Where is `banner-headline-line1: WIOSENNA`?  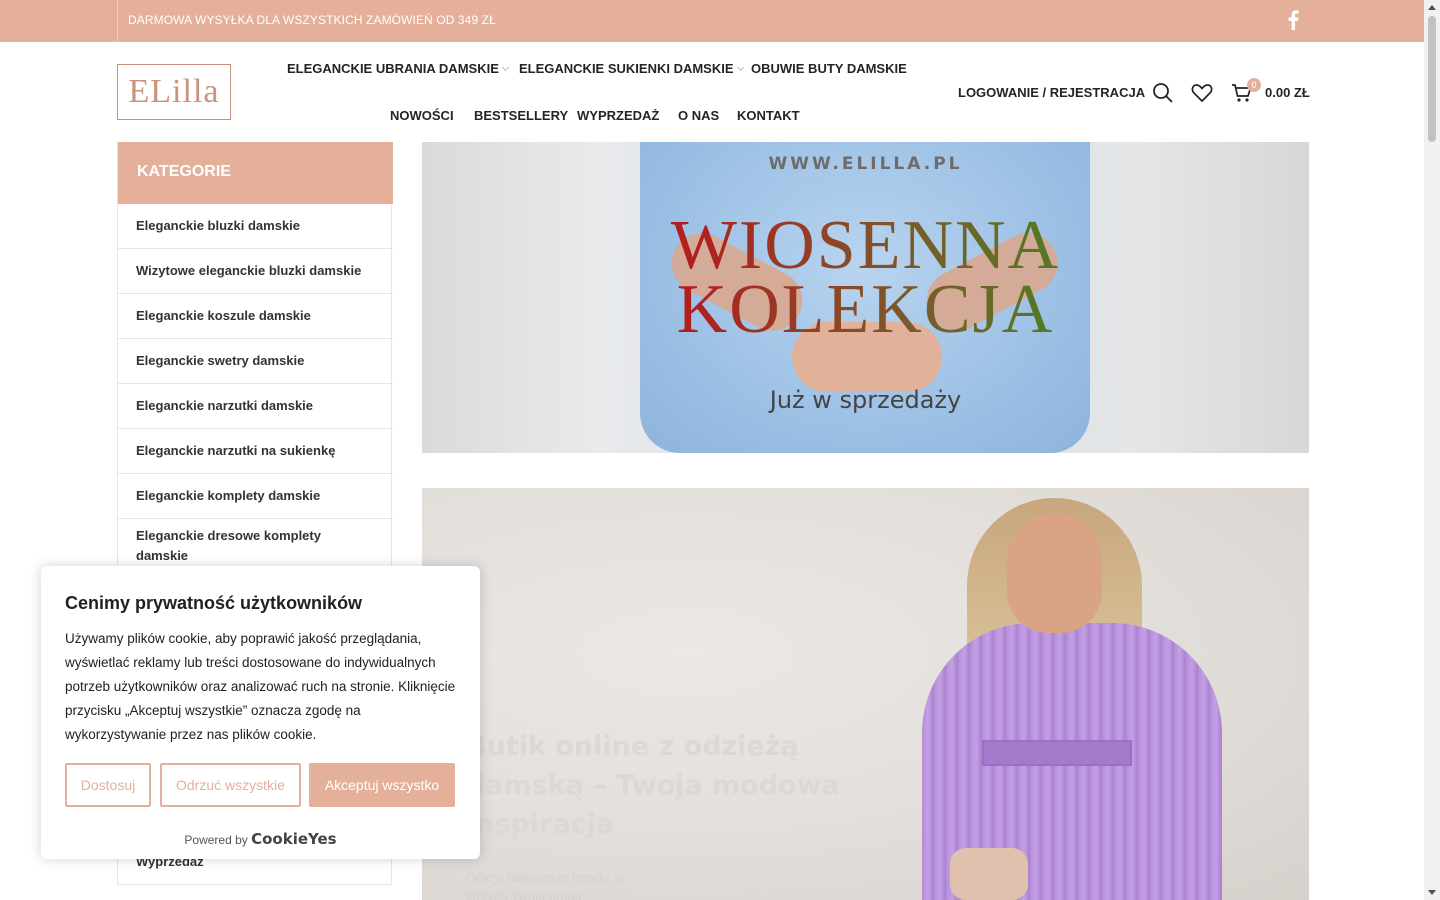
banner-headline-line1: WIOSENNA is located at coordinates (865, 245).